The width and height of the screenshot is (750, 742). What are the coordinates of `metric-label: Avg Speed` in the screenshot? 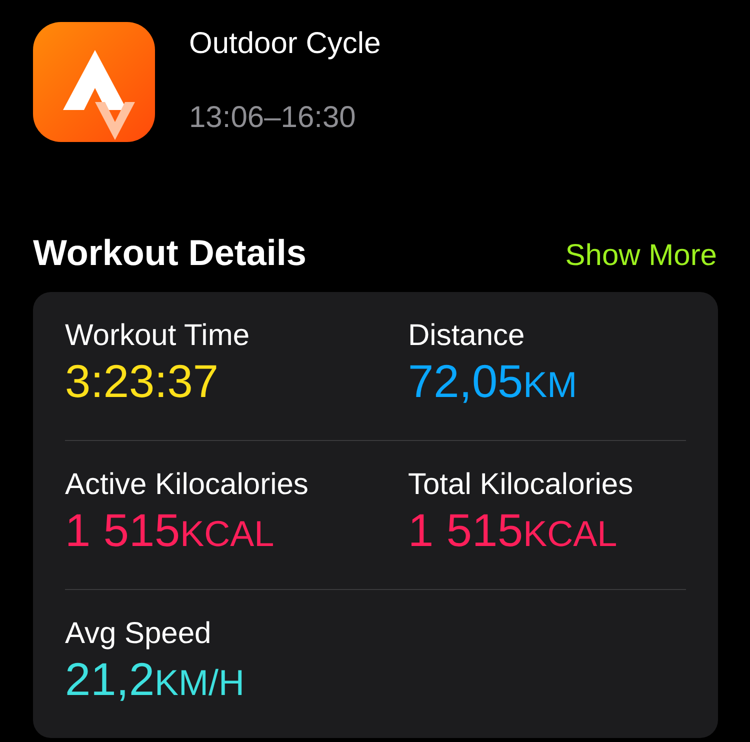 It's located at (138, 634).